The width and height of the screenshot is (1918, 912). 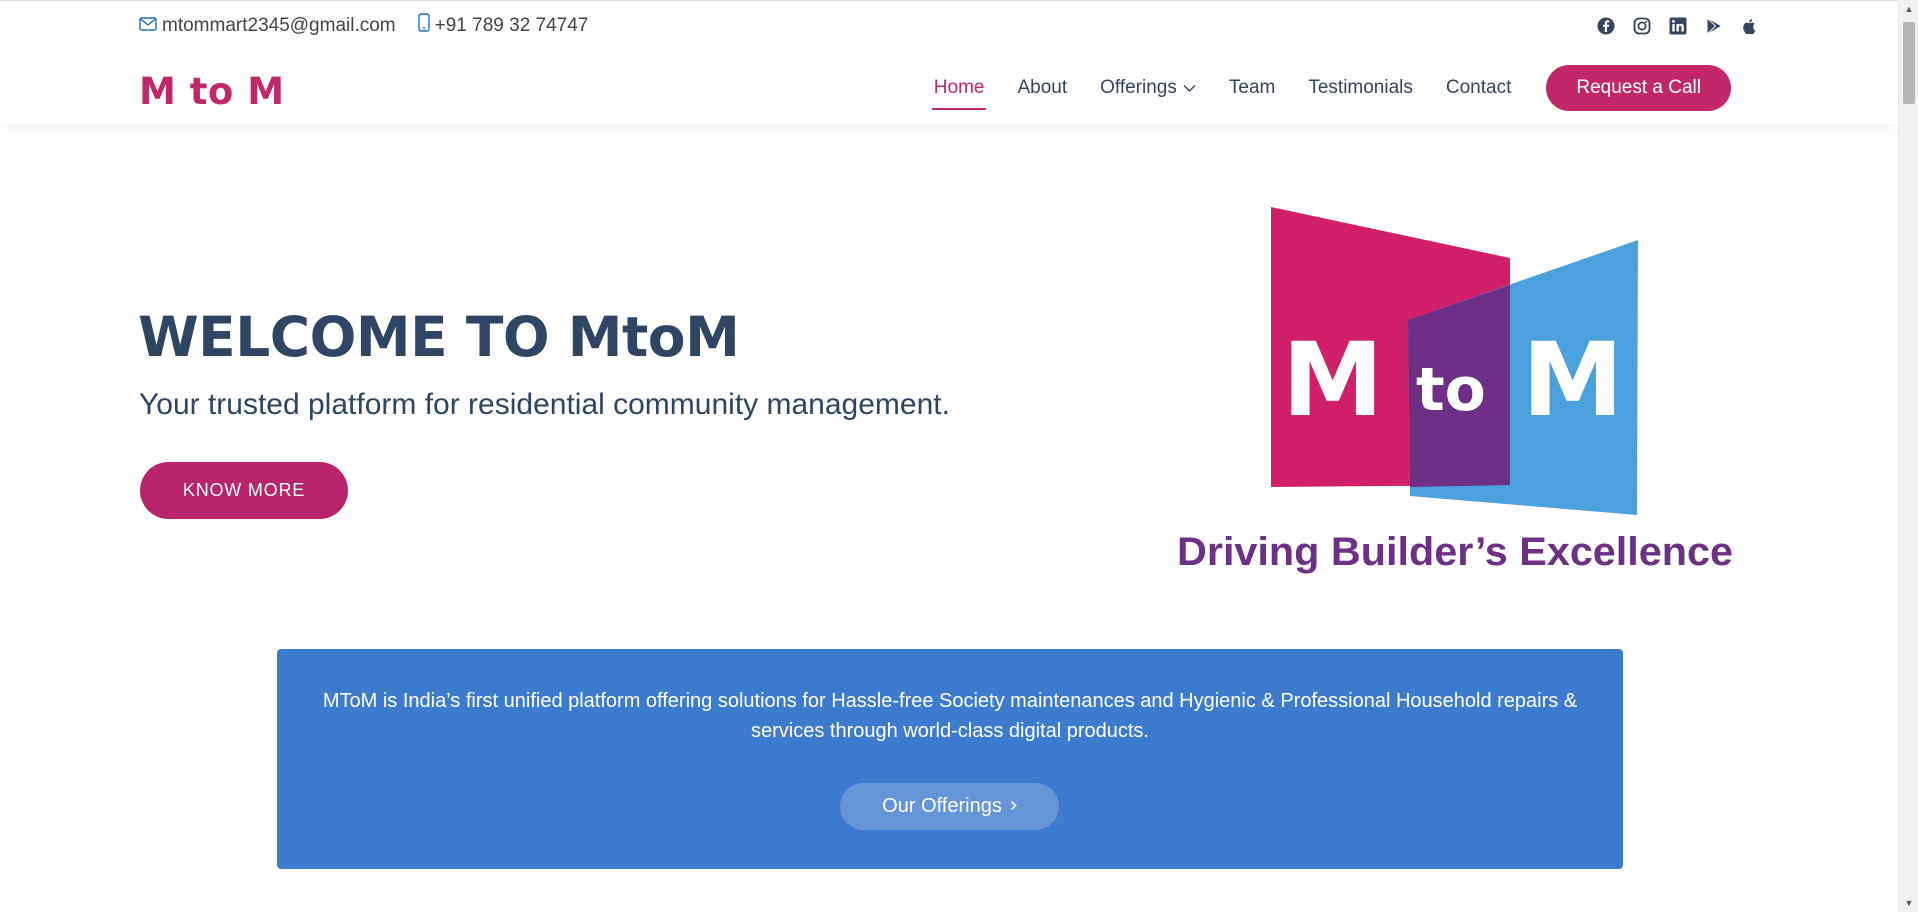 I want to click on request-call-button: Request a Call, so click(x=1638, y=88).